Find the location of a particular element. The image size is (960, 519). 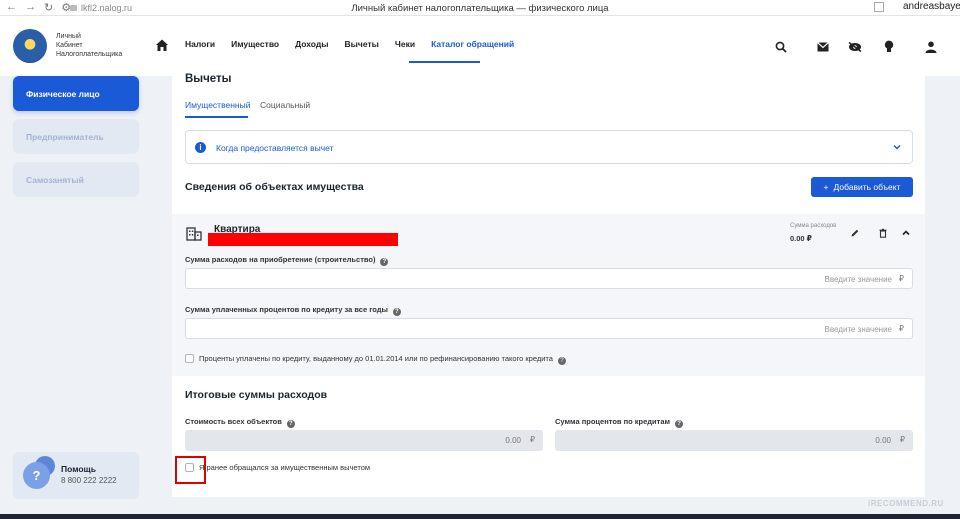

page-title: Вычеты is located at coordinates (208, 79).